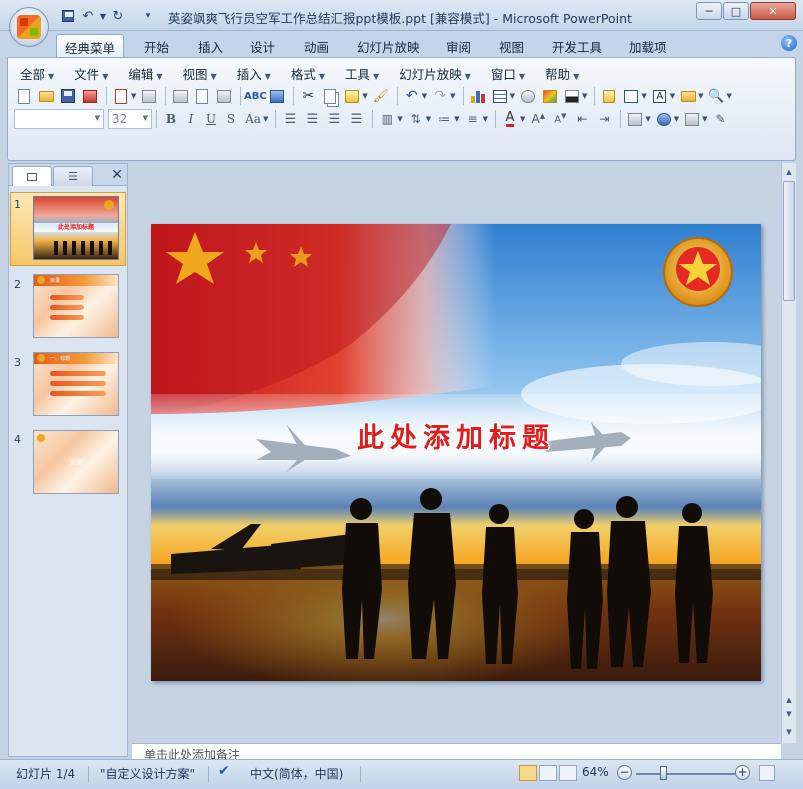  Describe the element at coordinates (290, 119) in the screenshot. I see `align-left-icon: ☰` at that location.